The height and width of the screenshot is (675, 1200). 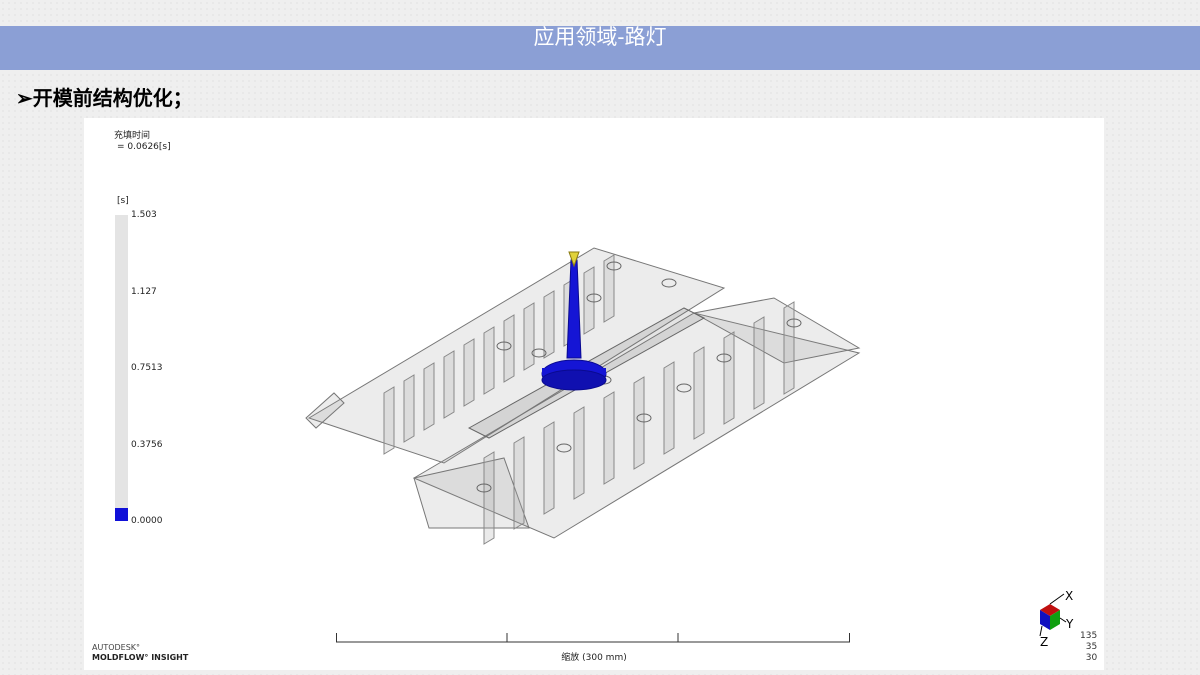 I want to click on scale-ruler, so click(x=593, y=638).